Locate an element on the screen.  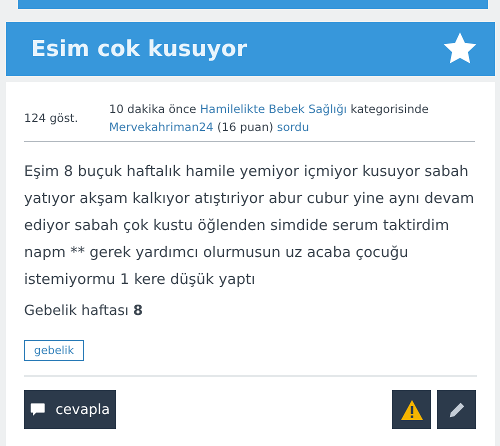
speech-bubble-icon is located at coordinates (38, 409).